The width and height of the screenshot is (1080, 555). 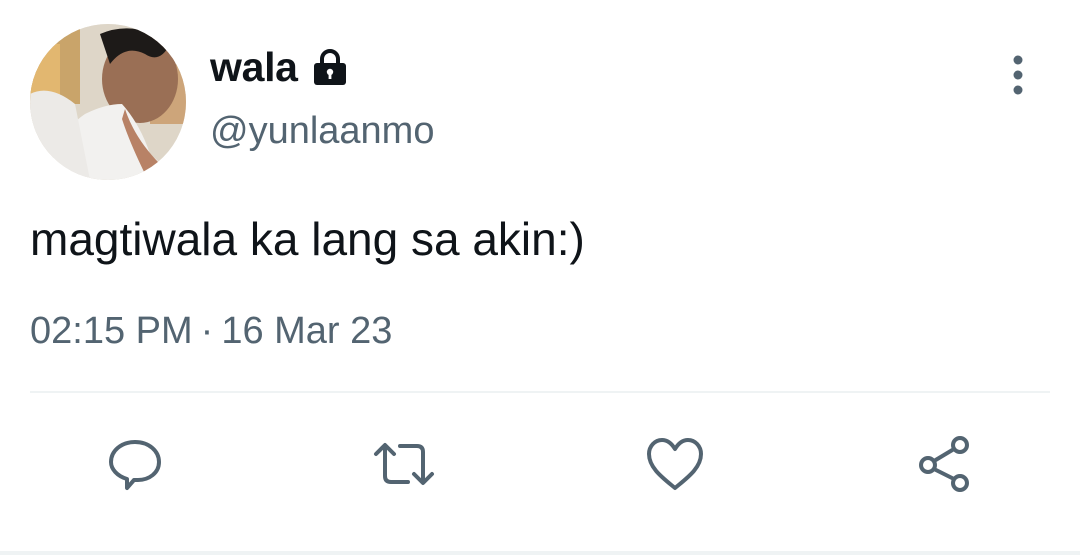 I want to click on user-handle: @yunlaanmo, so click(x=322, y=131).